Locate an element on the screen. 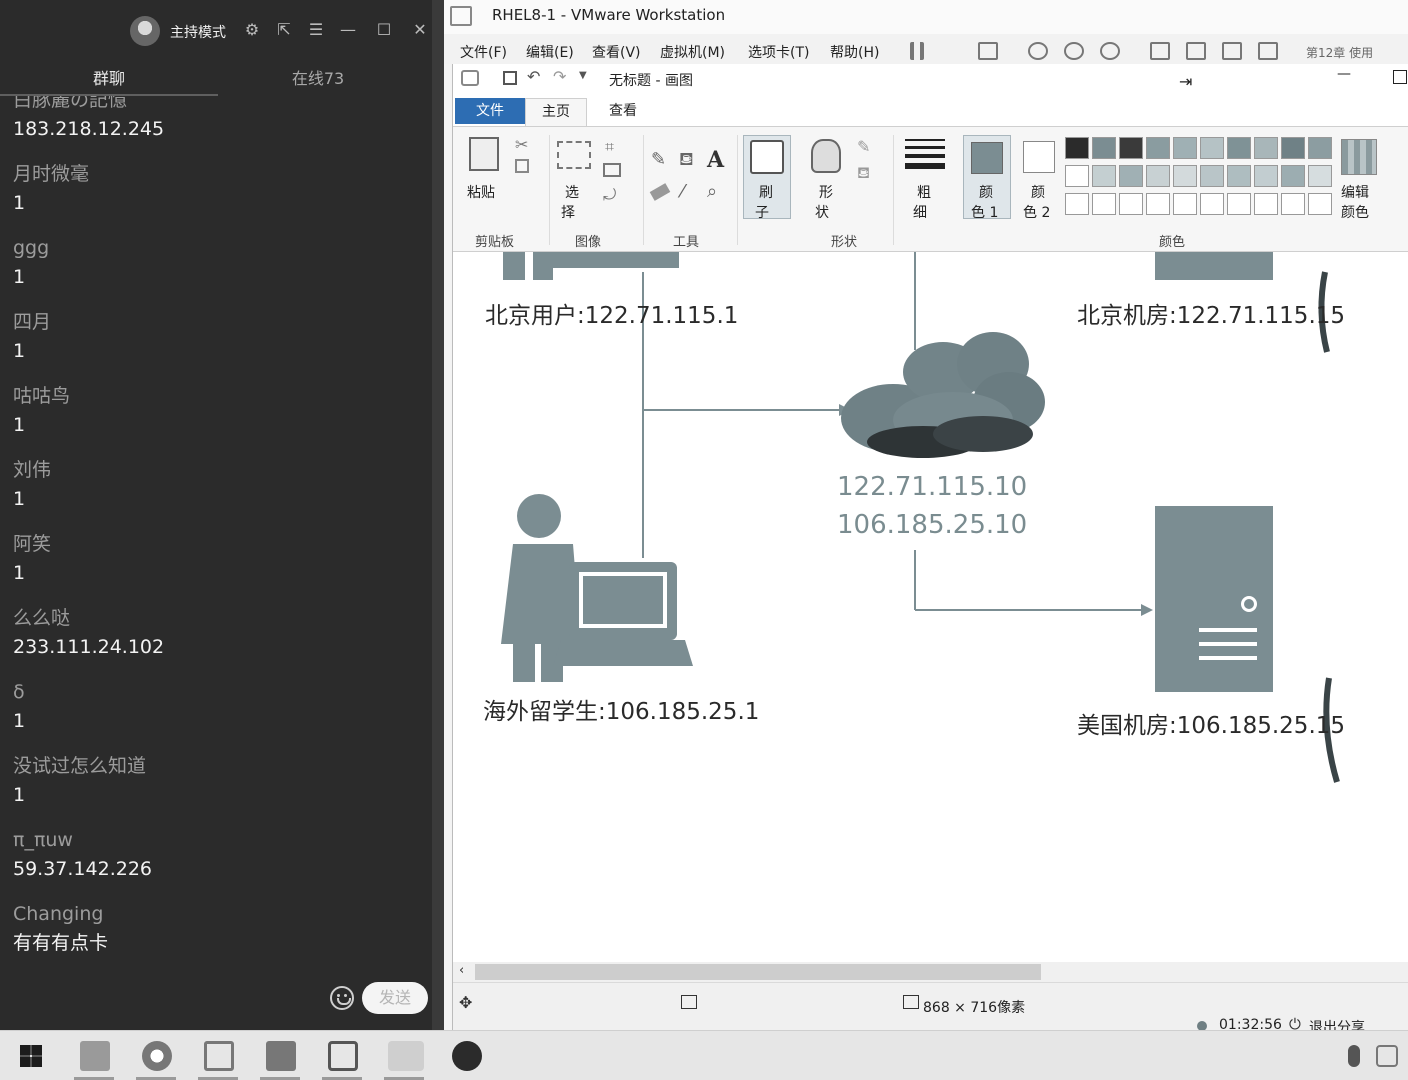 Image resolution: width=1408 pixels, height=1080 pixels. popout-icon: ⇱ is located at coordinates (284, 30).